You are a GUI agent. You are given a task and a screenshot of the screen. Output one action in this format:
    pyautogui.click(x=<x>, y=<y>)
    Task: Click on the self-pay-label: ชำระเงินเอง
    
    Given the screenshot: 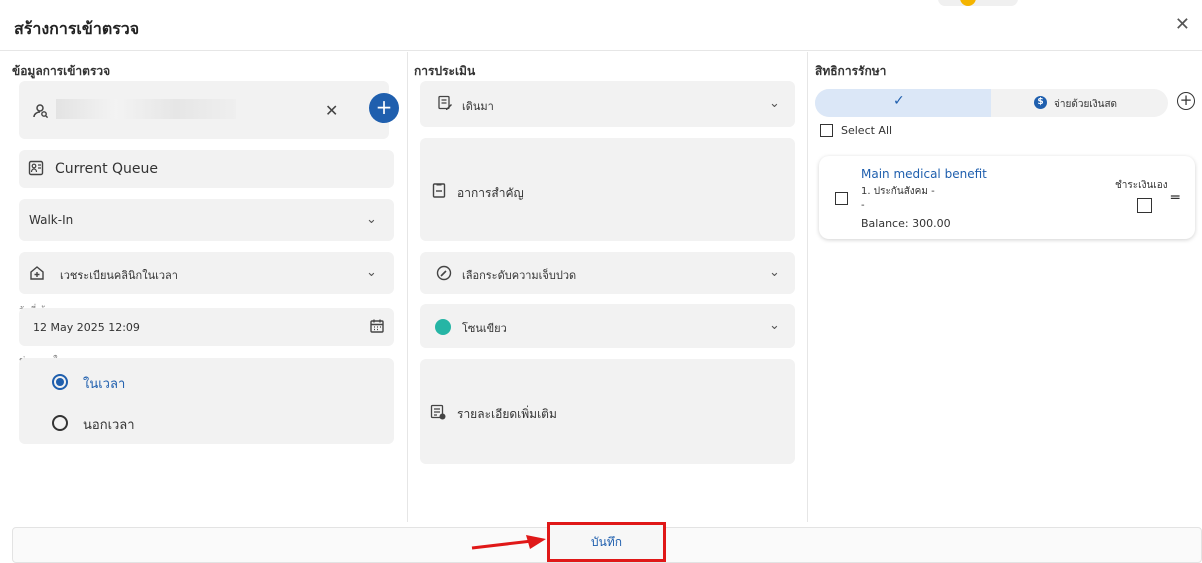 What is the action you would take?
    pyautogui.click(x=1141, y=185)
    